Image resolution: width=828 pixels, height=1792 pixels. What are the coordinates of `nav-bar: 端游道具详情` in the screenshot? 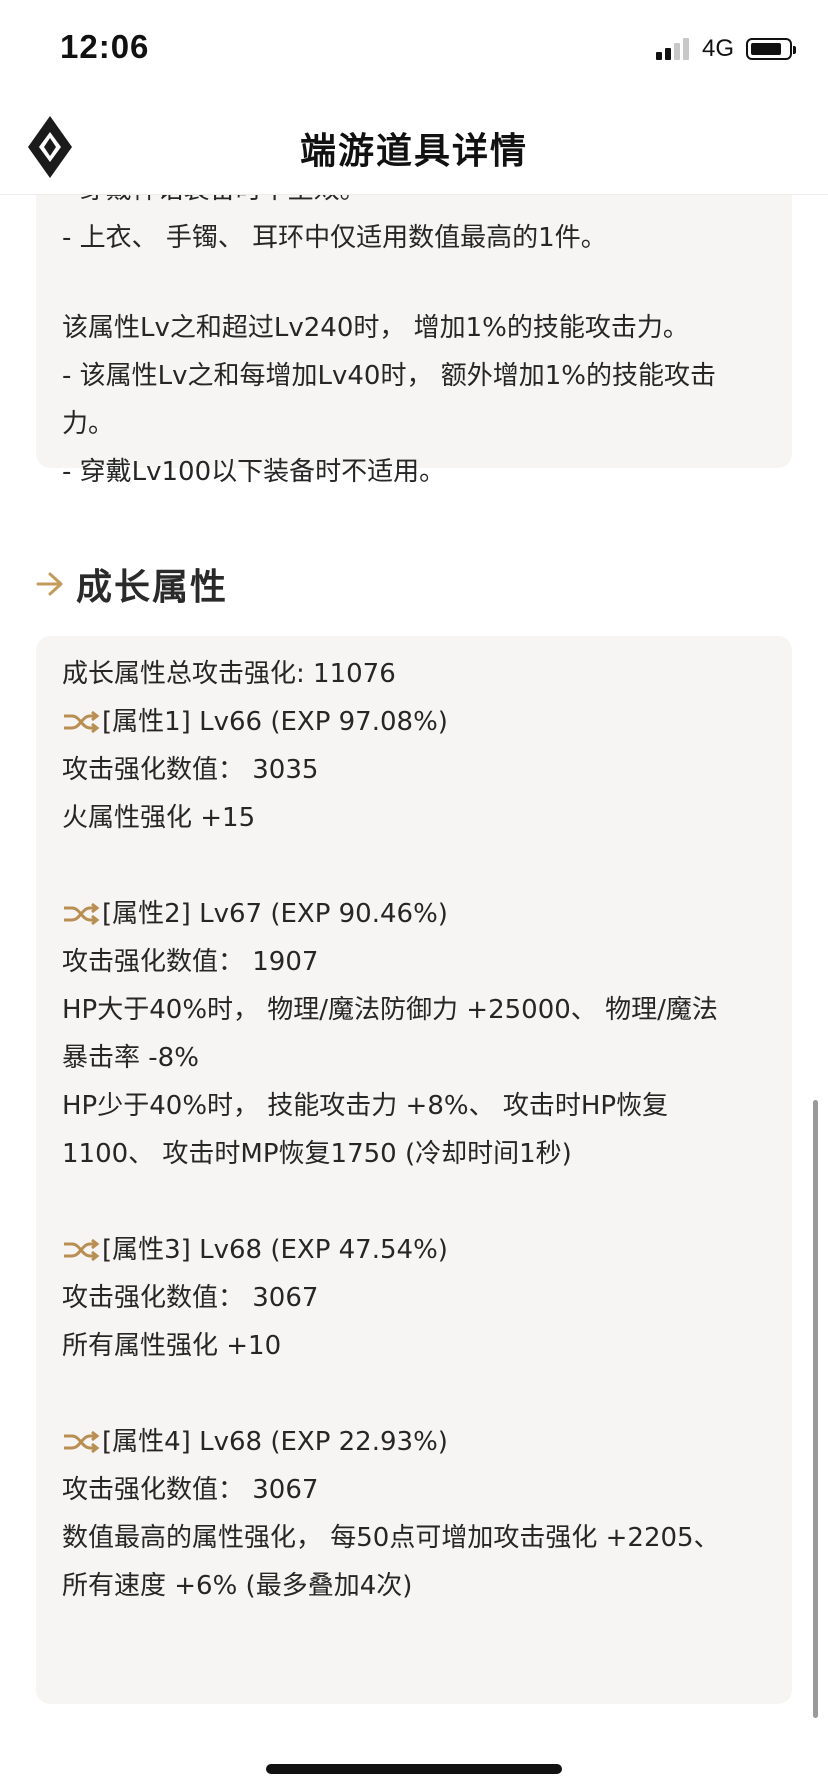 It's located at (414, 147).